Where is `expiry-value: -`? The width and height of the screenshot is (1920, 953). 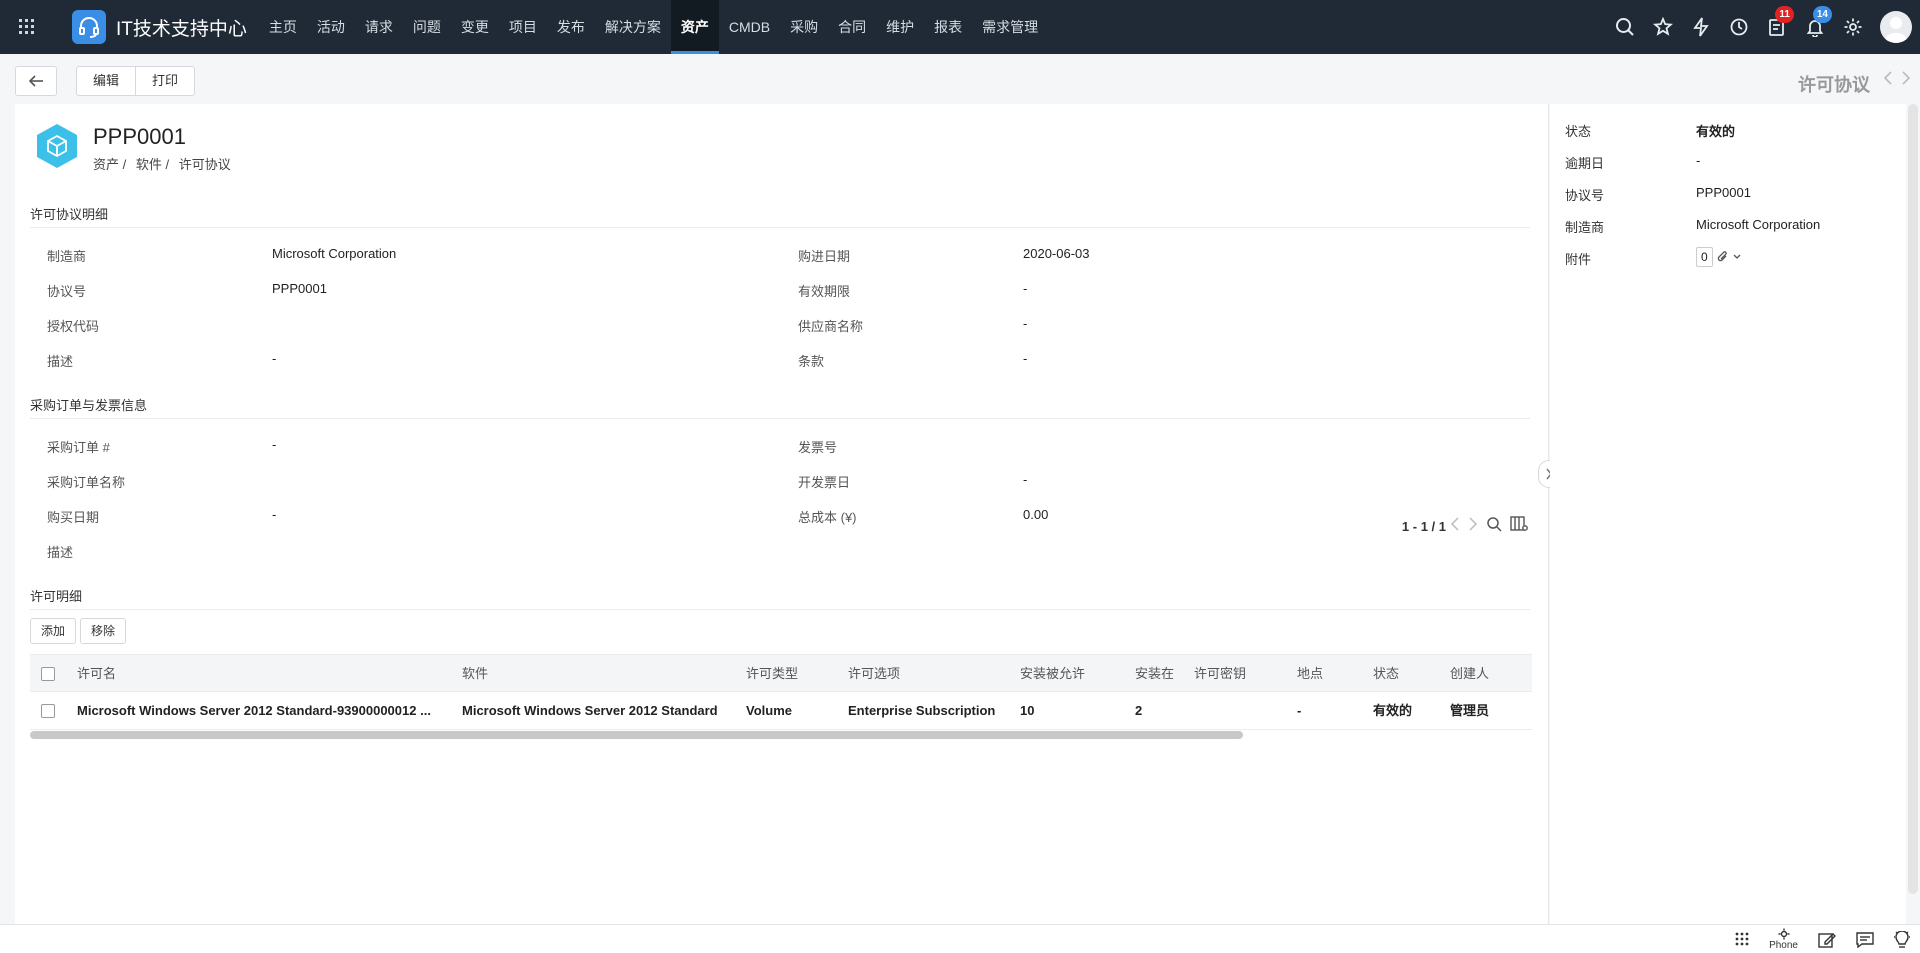 expiry-value: - is located at coordinates (1698, 160).